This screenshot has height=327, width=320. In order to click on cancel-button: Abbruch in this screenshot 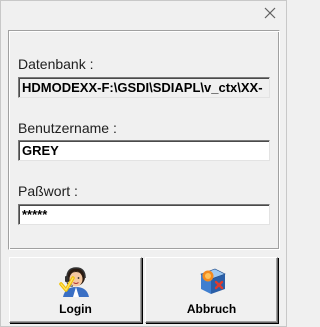, I will do `click(211, 290)`.